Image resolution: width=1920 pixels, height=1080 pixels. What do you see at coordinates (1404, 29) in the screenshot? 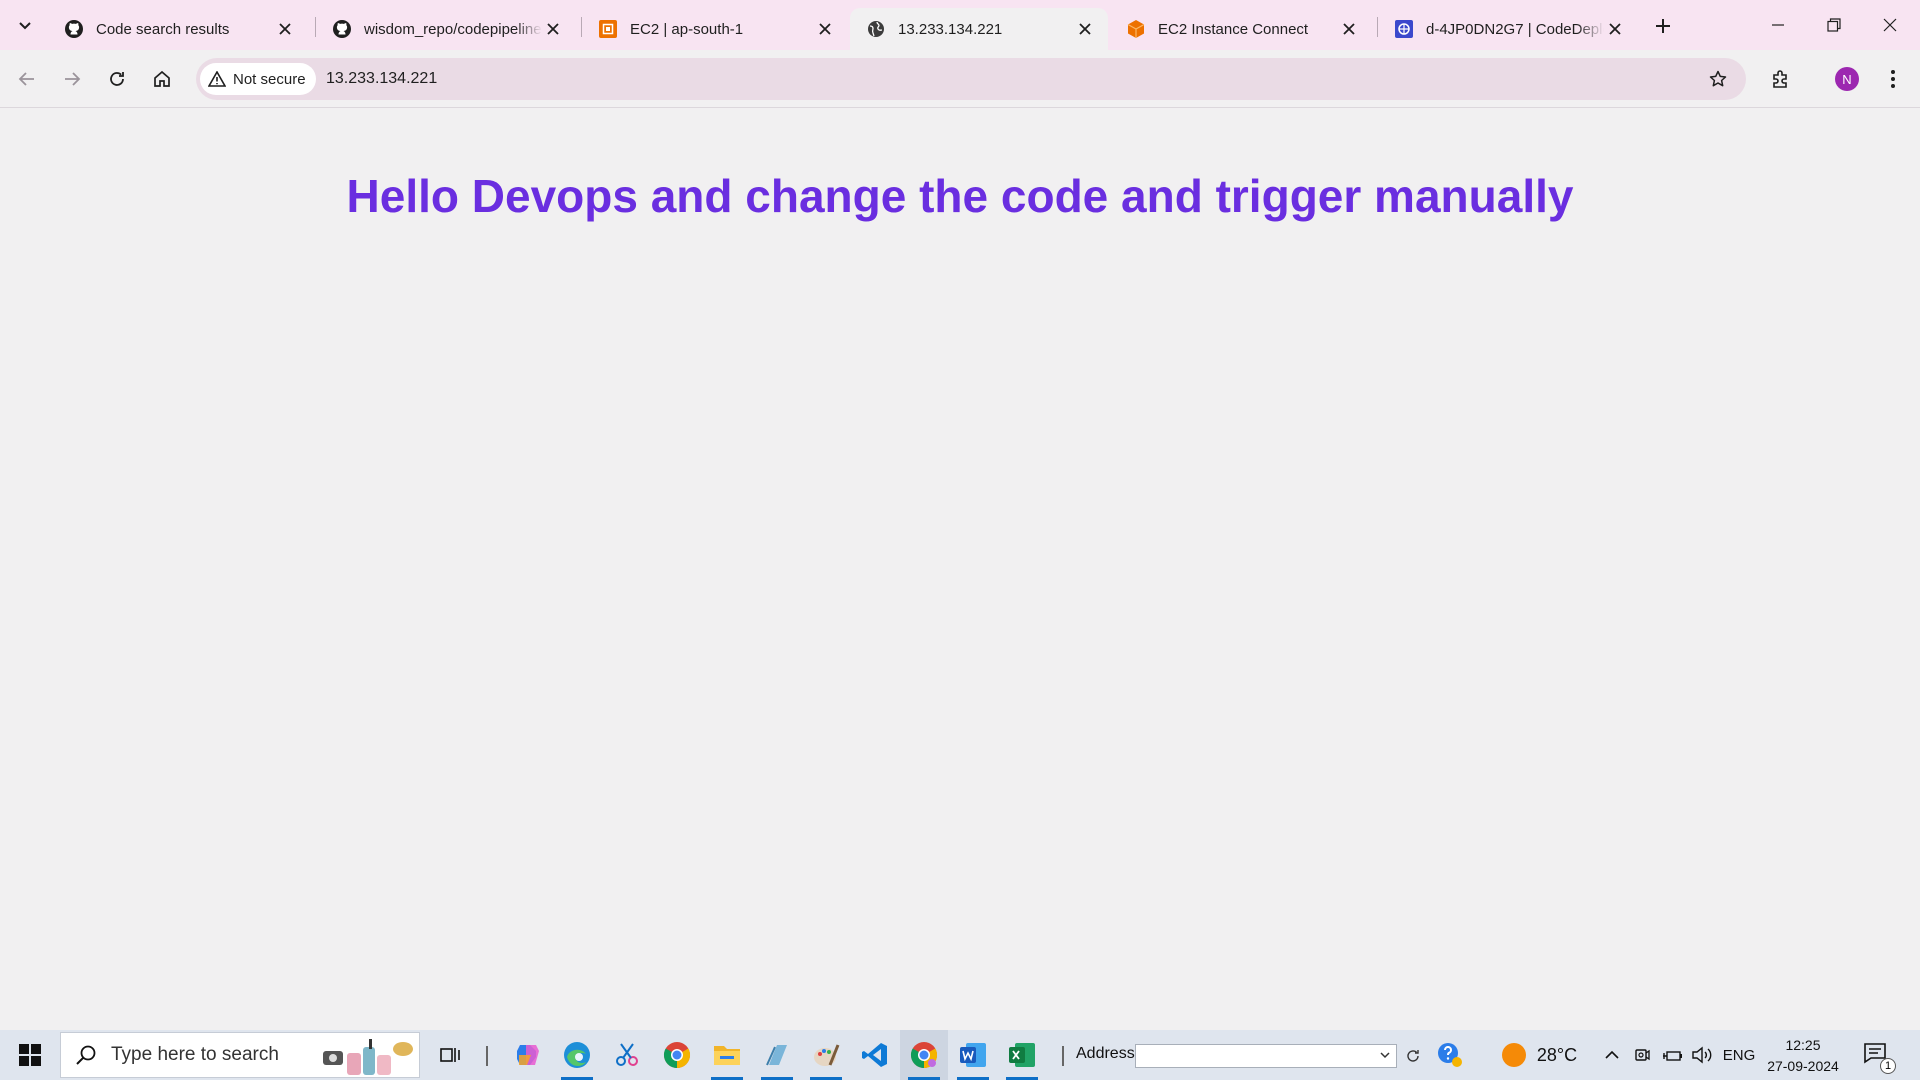
I see `aws-codedeploy-icon` at bounding box center [1404, 29].